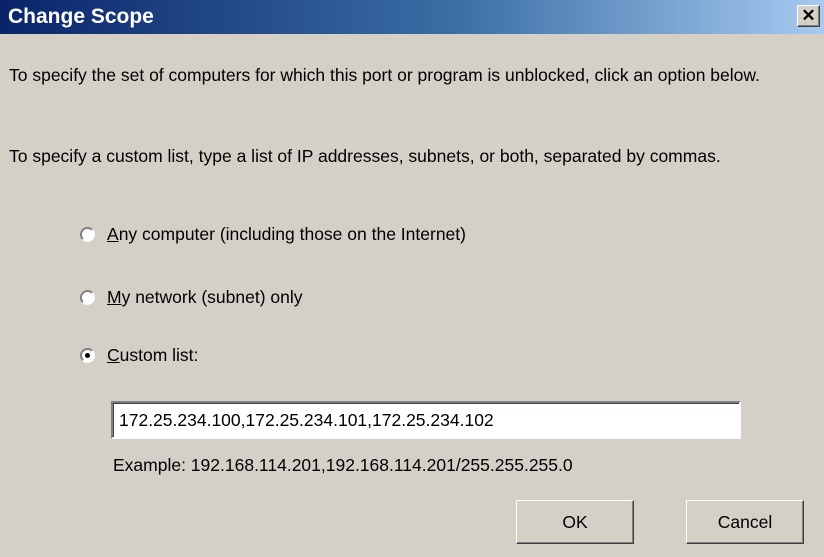  I want to click on radio-custom-list, so click(87, 355).